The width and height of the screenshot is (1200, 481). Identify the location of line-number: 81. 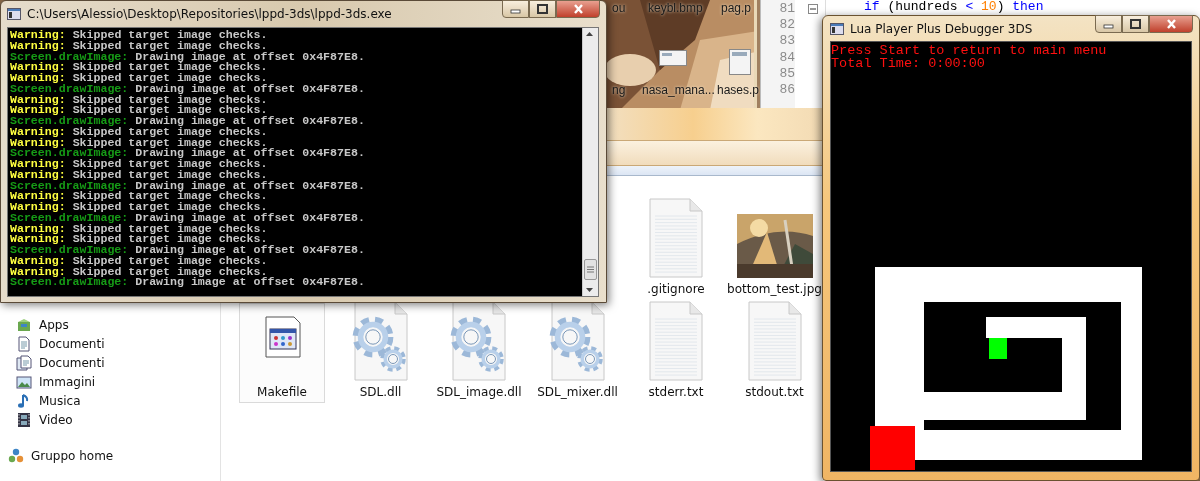
(787, 9).